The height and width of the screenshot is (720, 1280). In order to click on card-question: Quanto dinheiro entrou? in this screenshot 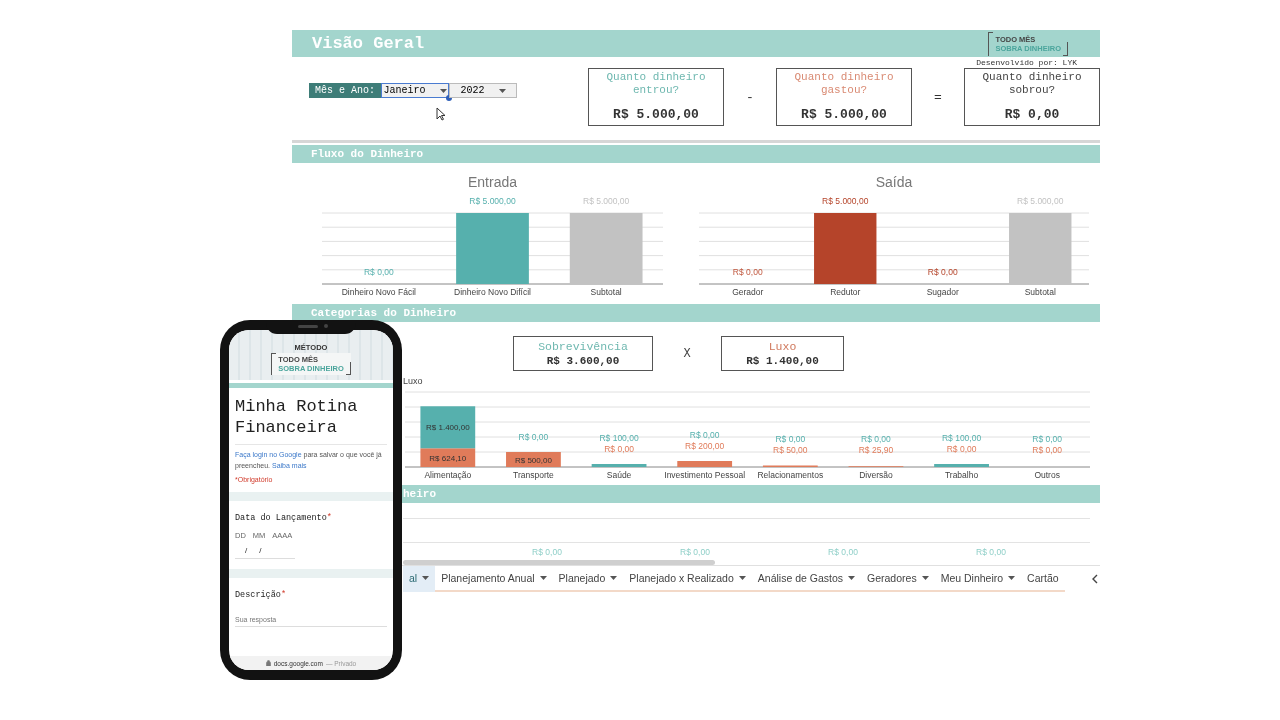, I will do `click(656, 84)`.